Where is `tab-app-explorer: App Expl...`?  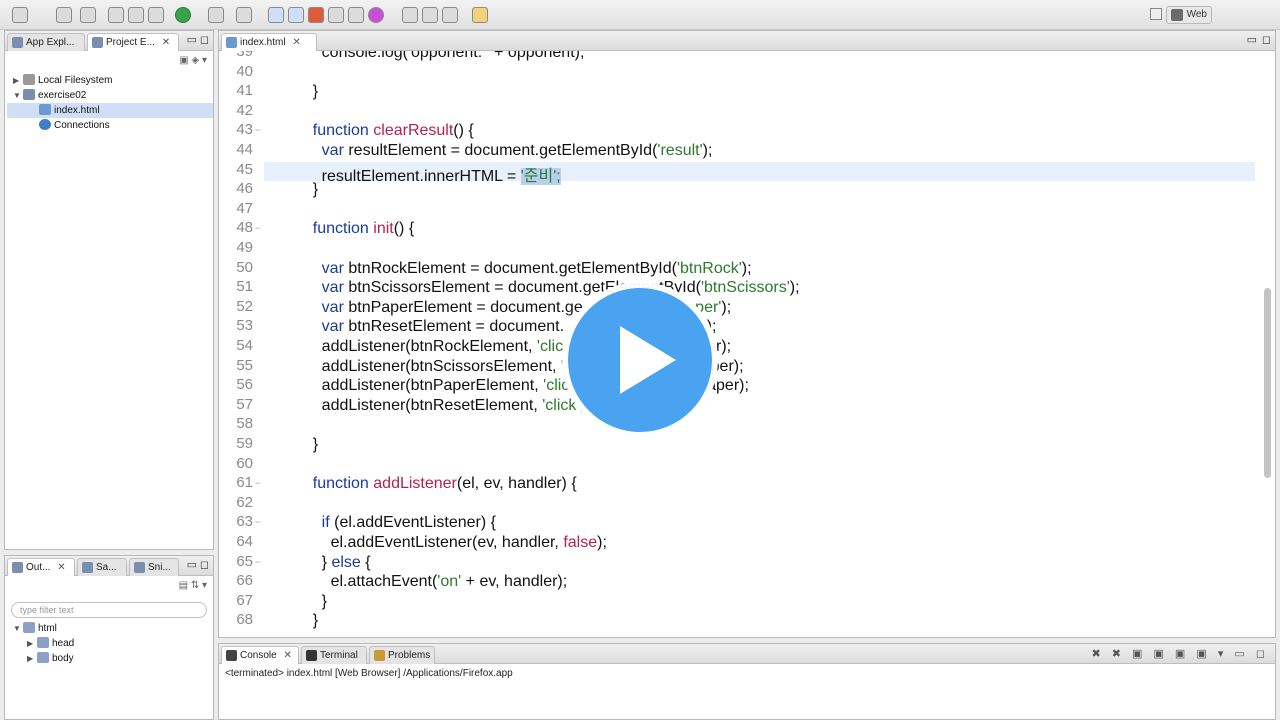 tab-app-explorer: App Expl... is located at coordinates (46, 42).